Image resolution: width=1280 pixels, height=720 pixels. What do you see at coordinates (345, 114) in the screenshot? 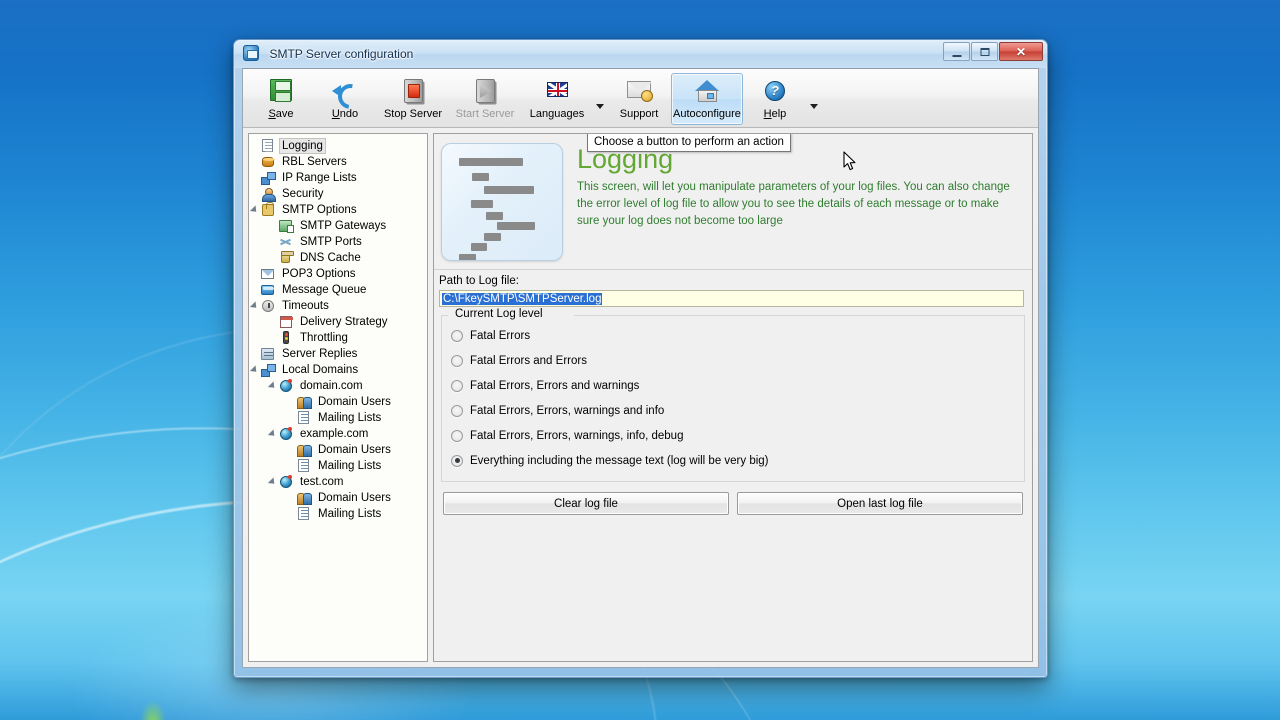
I see `toolbar-label-undo: Undo` at bounding box center [345, 114].